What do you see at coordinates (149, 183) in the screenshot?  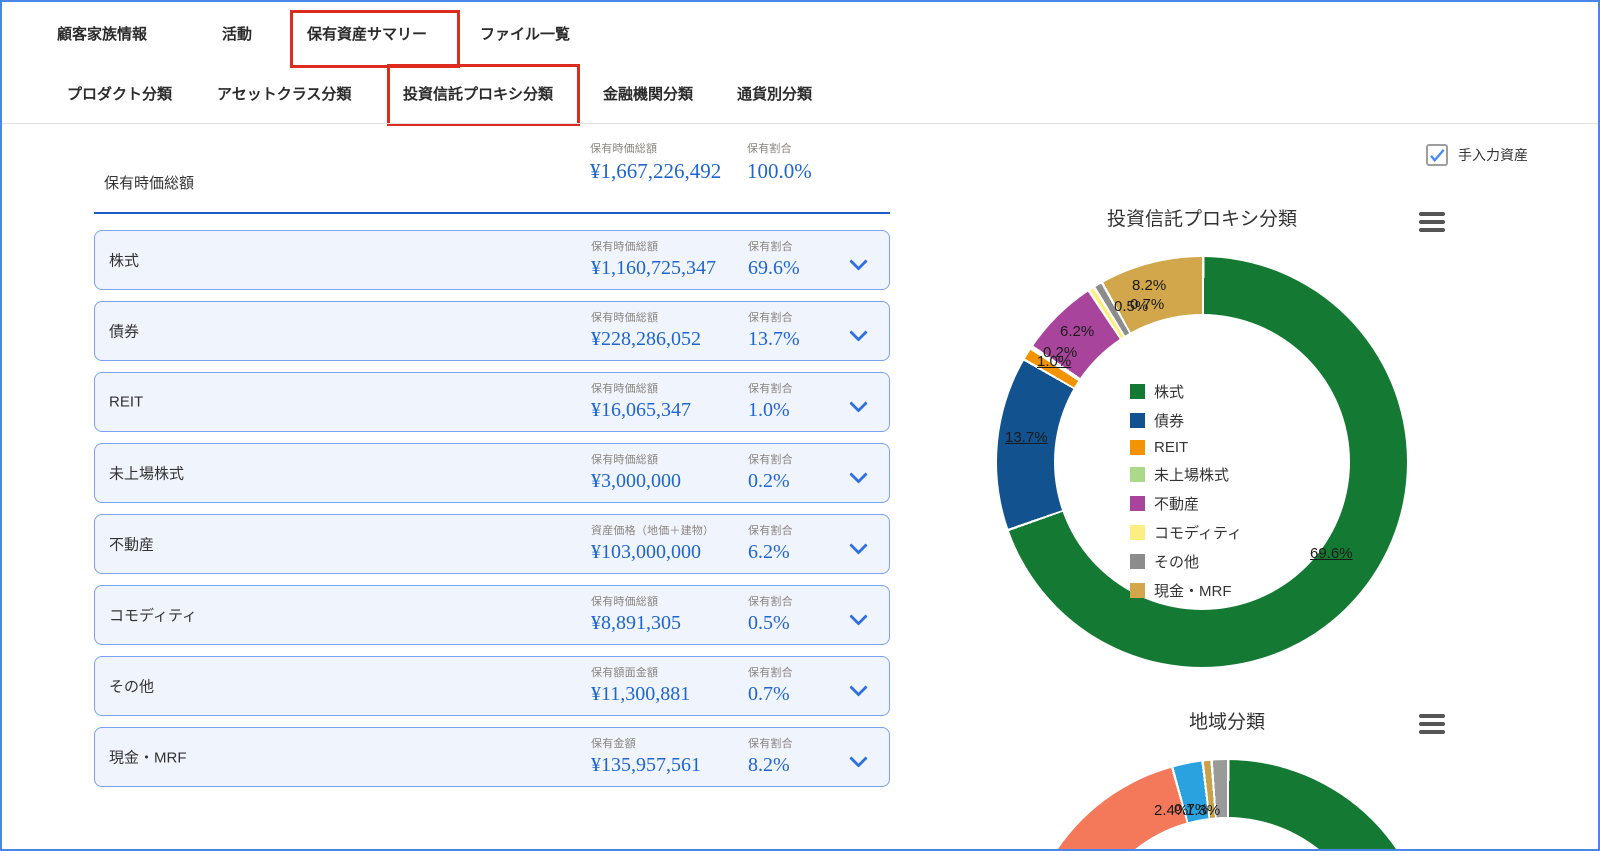 I see `total-holdings-title: 保有時価総額` at bounding box center [149, 183].